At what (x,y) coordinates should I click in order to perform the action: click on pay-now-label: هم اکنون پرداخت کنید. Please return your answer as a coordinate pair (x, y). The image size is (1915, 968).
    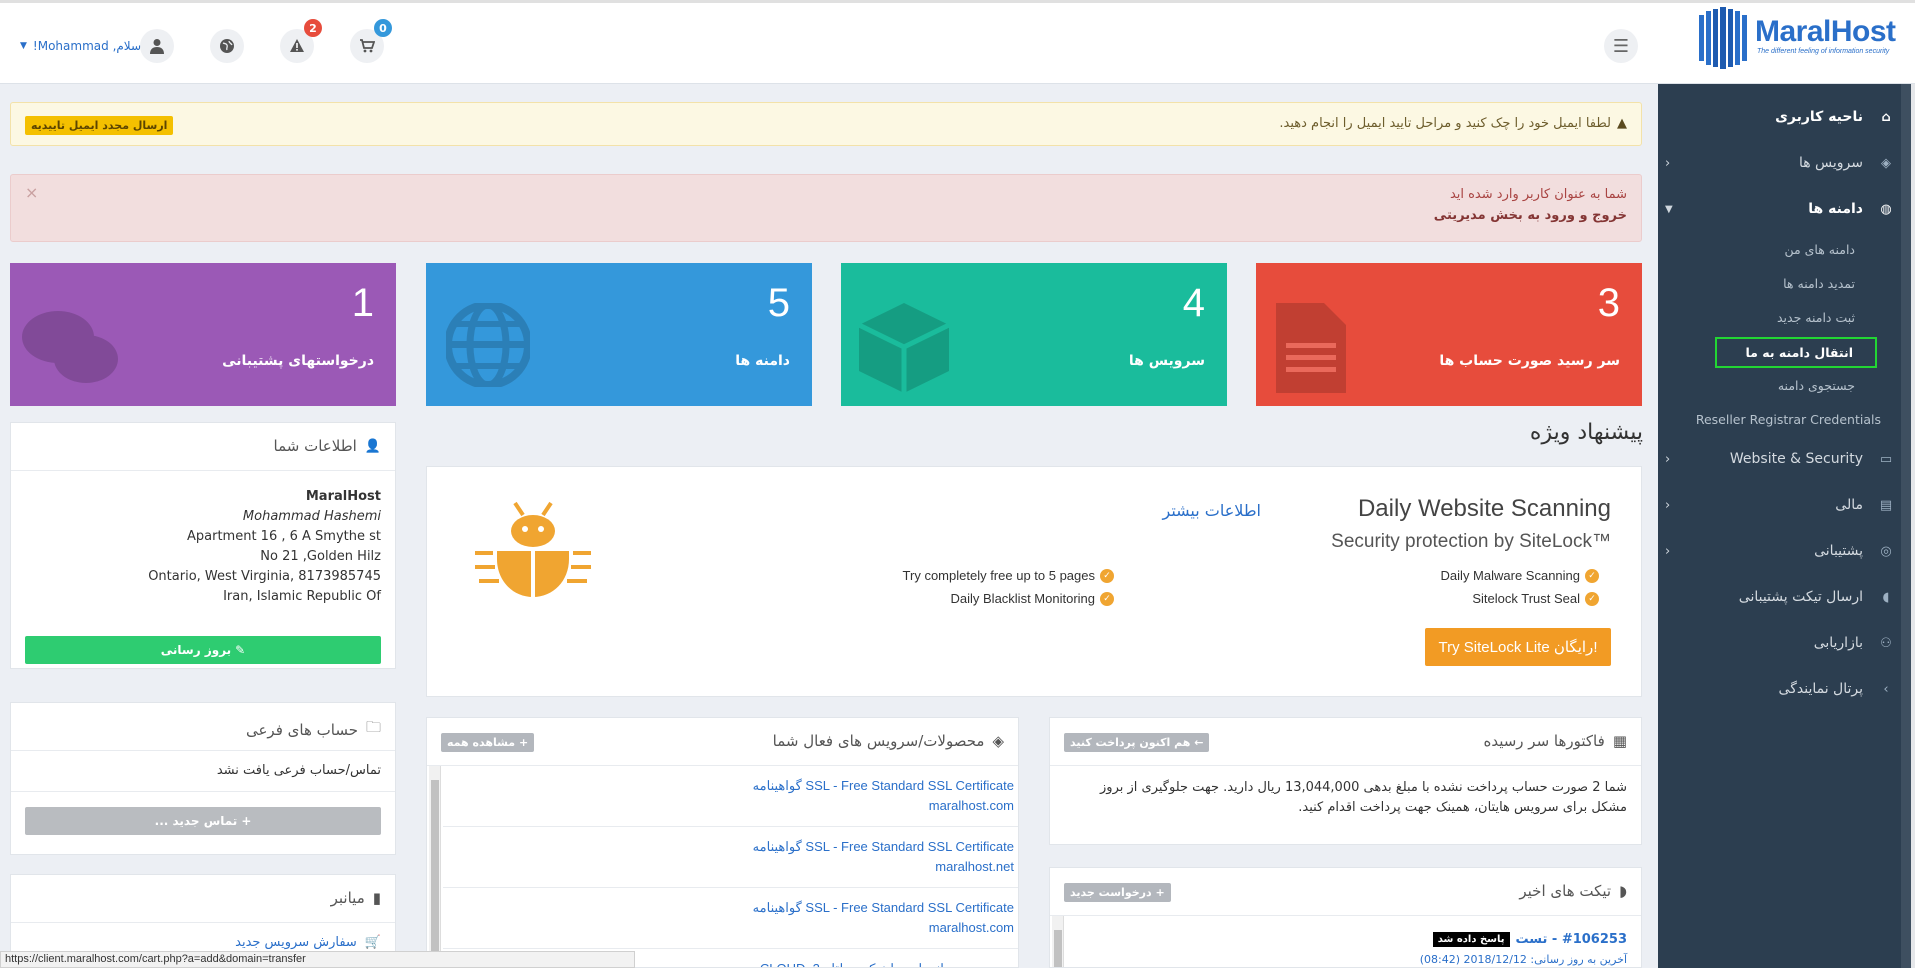
    Looking at the image, I should click on (1130, 742).